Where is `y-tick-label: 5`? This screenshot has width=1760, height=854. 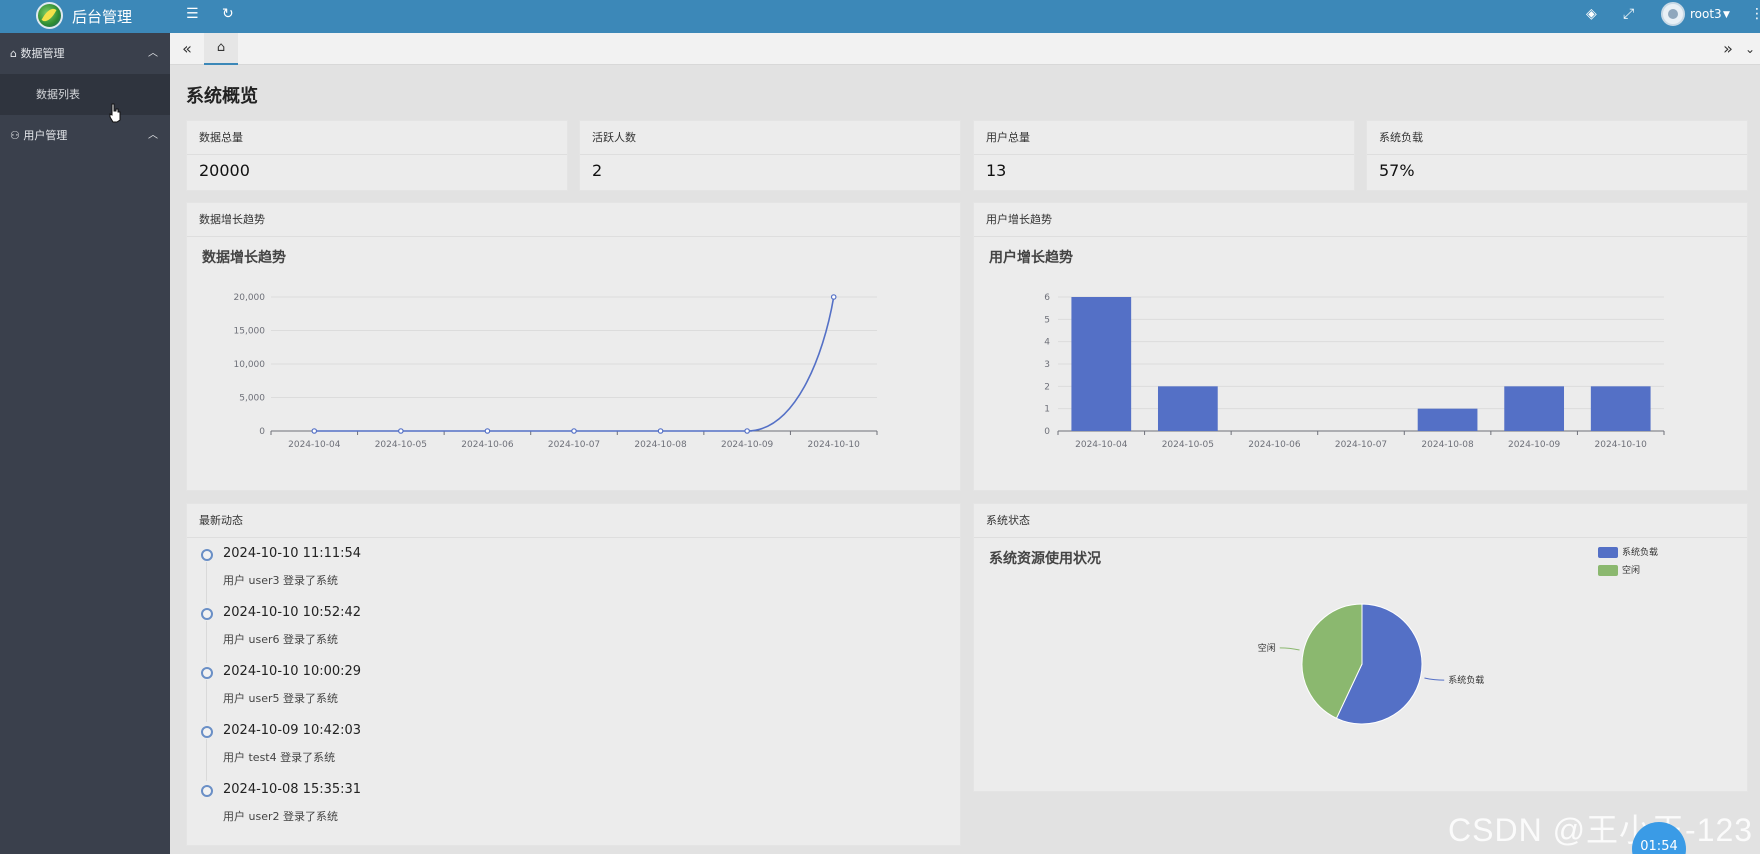
y-tick-label: 5 is located at coordinates (1047, 320).